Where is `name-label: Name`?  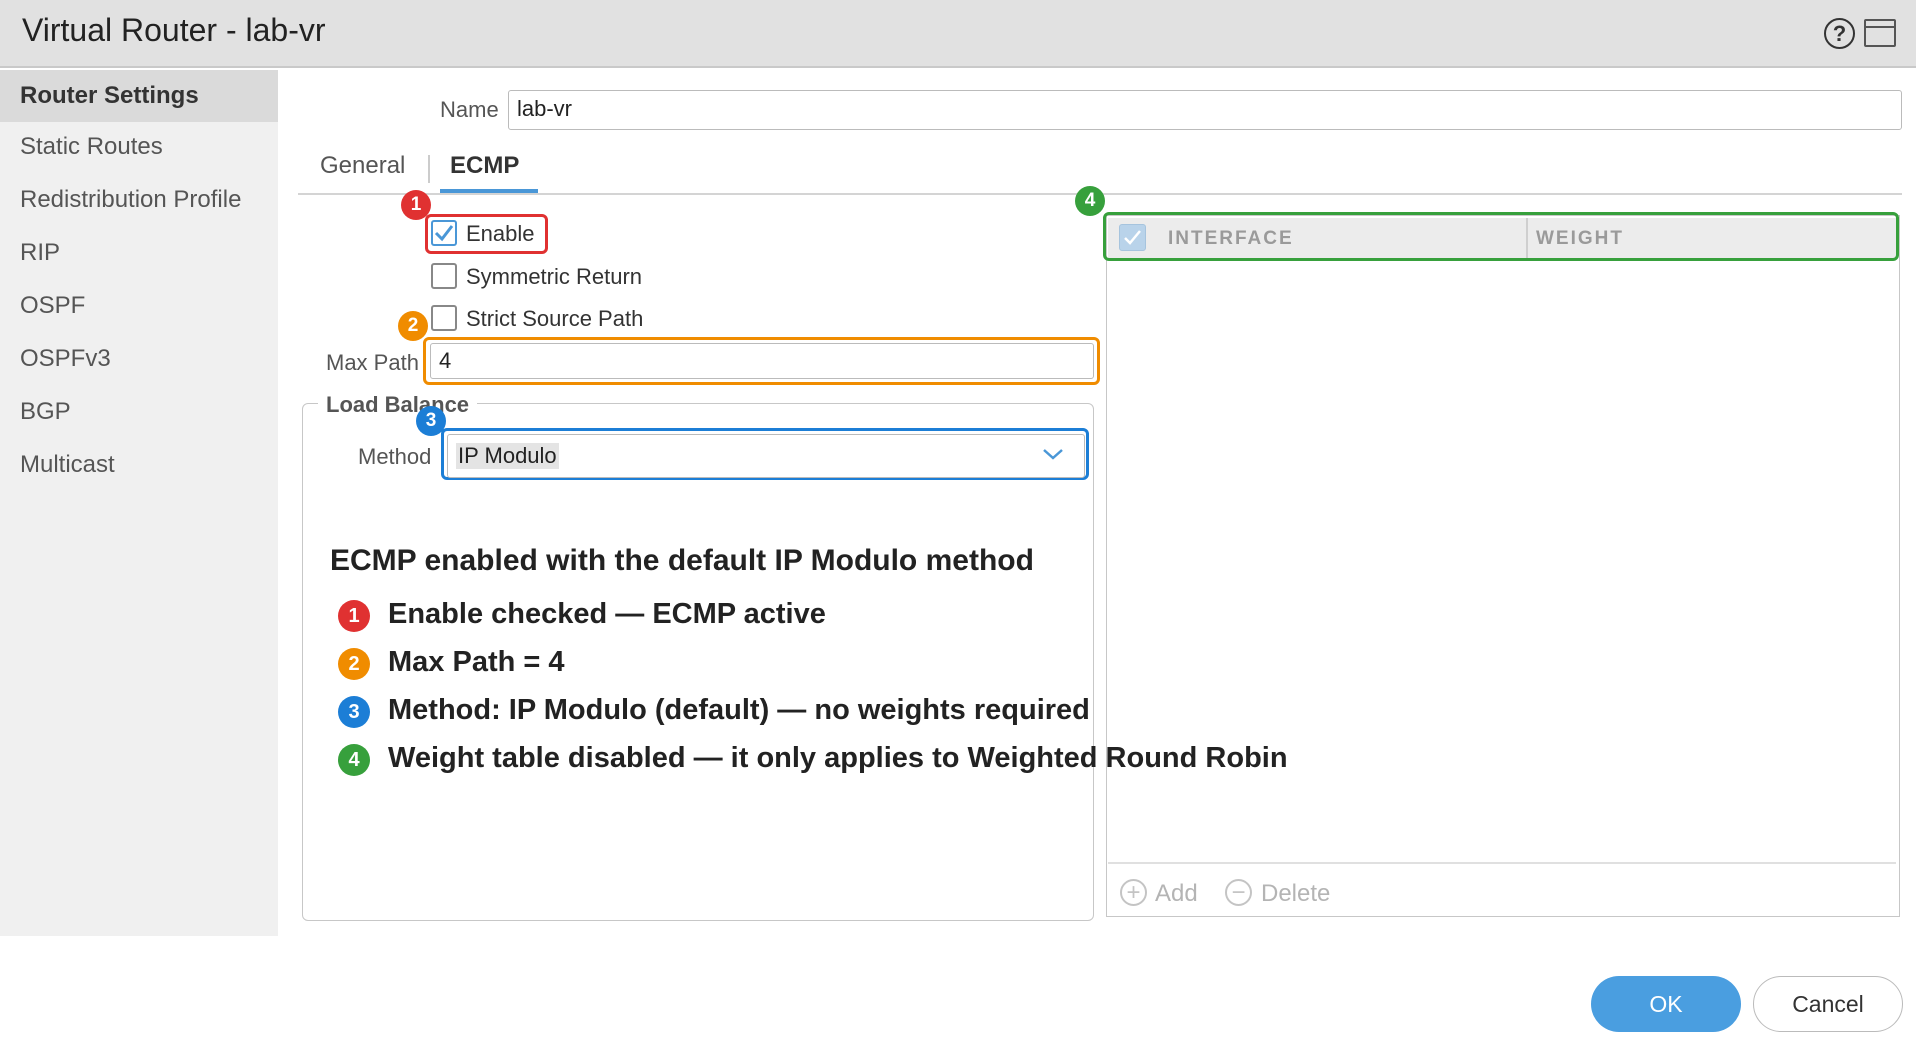 name-label: Name is located at coordinates (469, 109).